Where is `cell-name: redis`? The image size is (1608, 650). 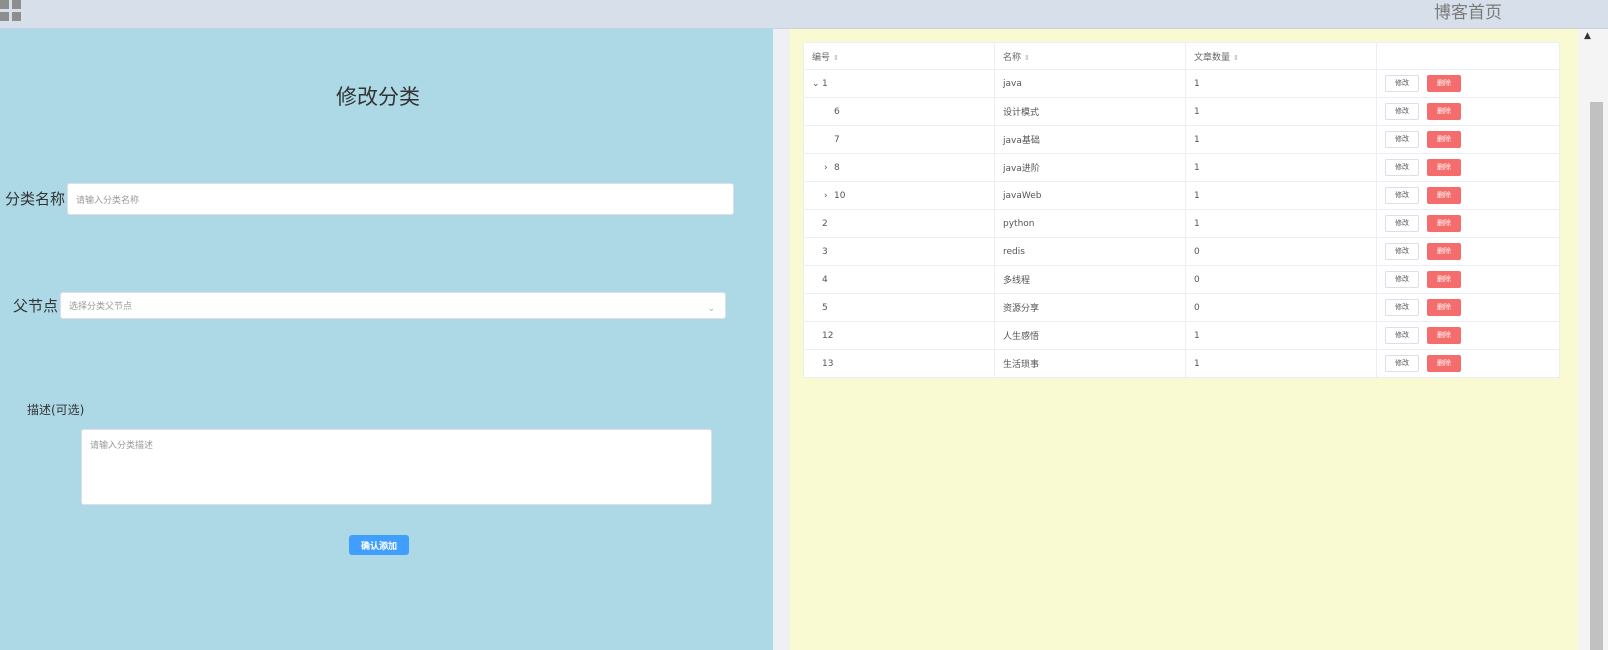
cell-name: redis is located at coordinates (1090, 251).